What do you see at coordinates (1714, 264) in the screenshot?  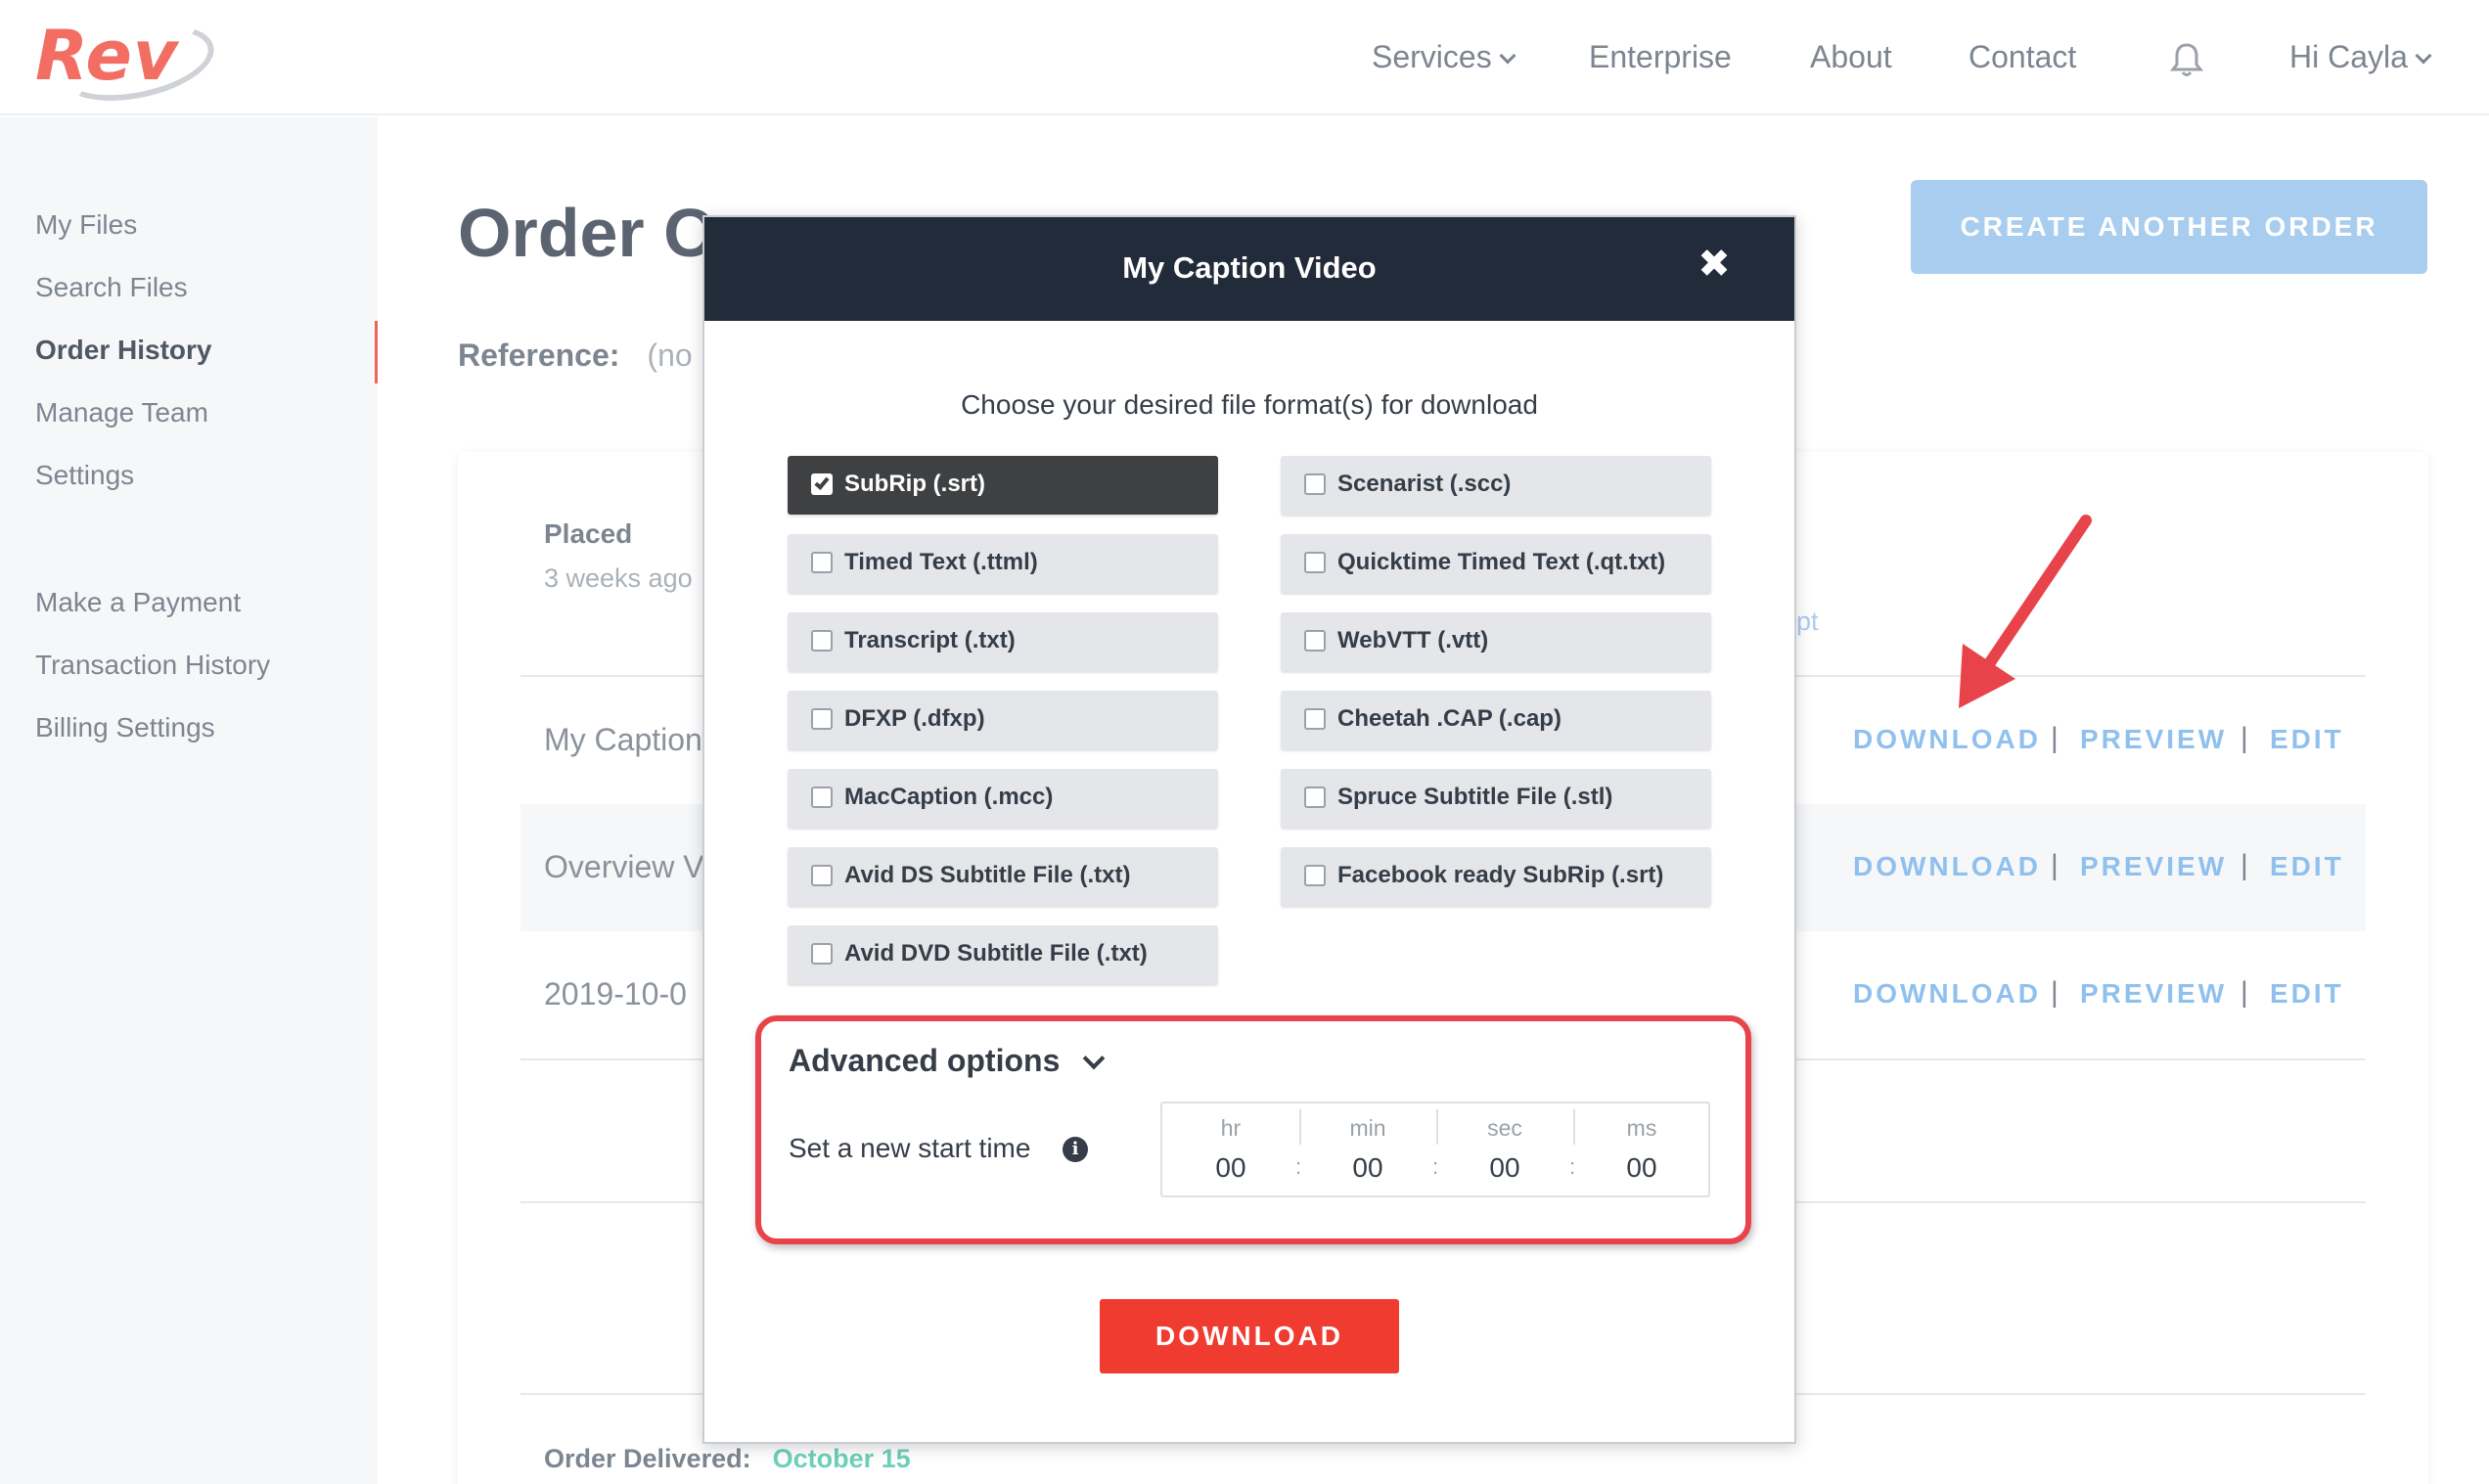 I see `close-icon: ✖` at bounding box center [1714, 264].